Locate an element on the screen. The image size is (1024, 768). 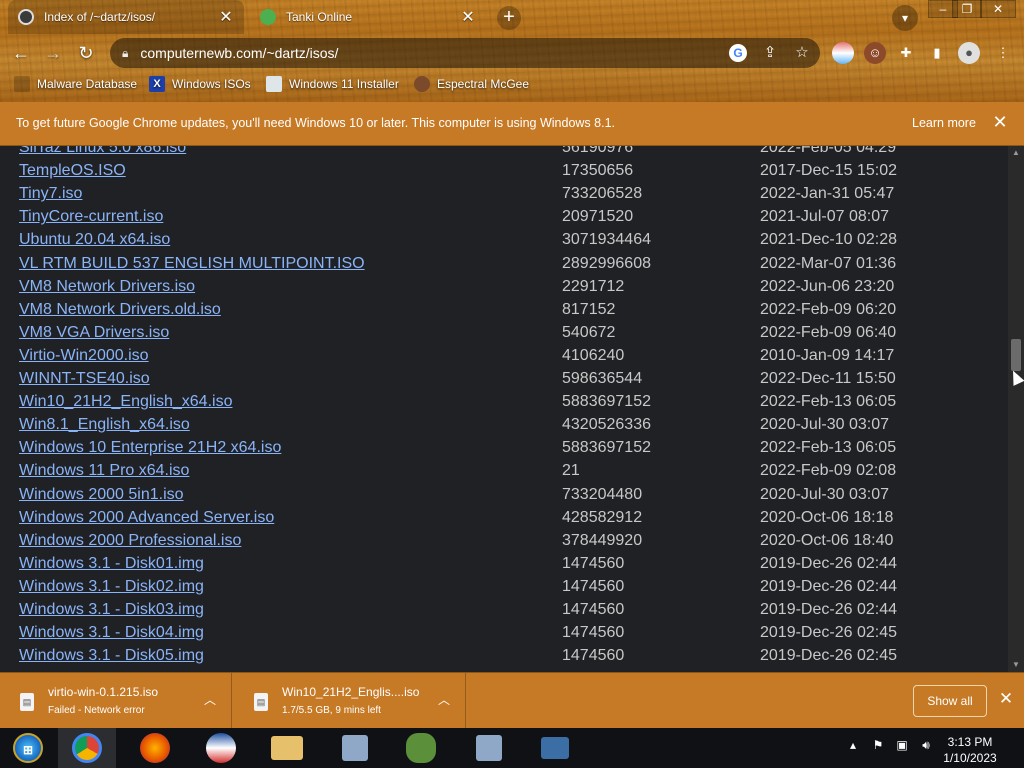
file-link: Win10_21H2_English_x64.iso is located at coordinates (125, 402).